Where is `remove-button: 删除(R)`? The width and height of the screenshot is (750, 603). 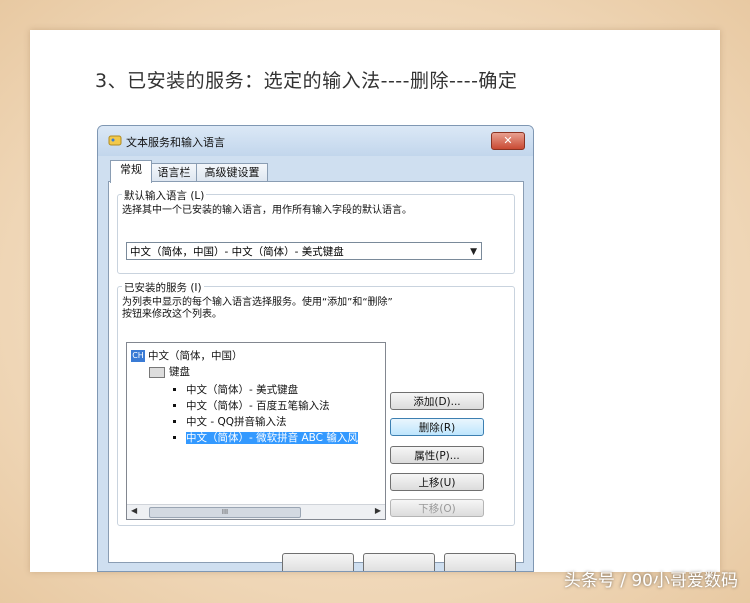 remove-button: 删除(R) is located at coordinates (437, 427).